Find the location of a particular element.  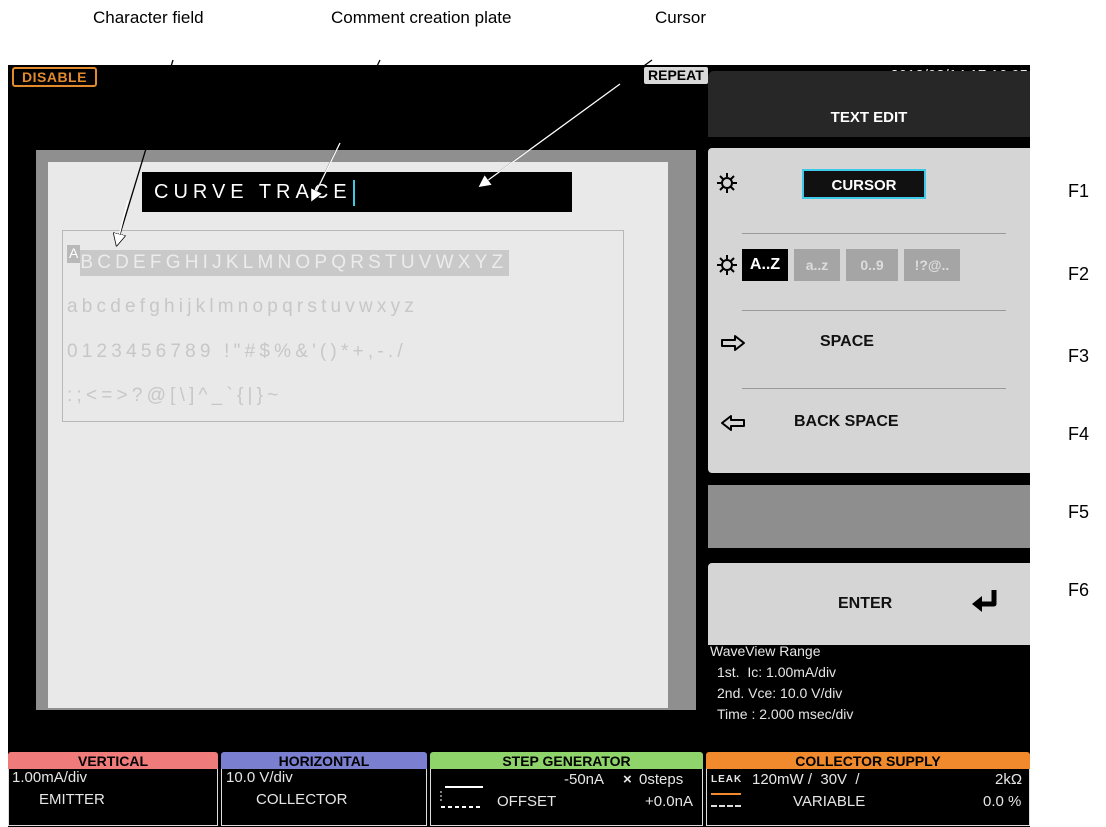

leader-character-field-arrow is located at coordinates (123, 221).